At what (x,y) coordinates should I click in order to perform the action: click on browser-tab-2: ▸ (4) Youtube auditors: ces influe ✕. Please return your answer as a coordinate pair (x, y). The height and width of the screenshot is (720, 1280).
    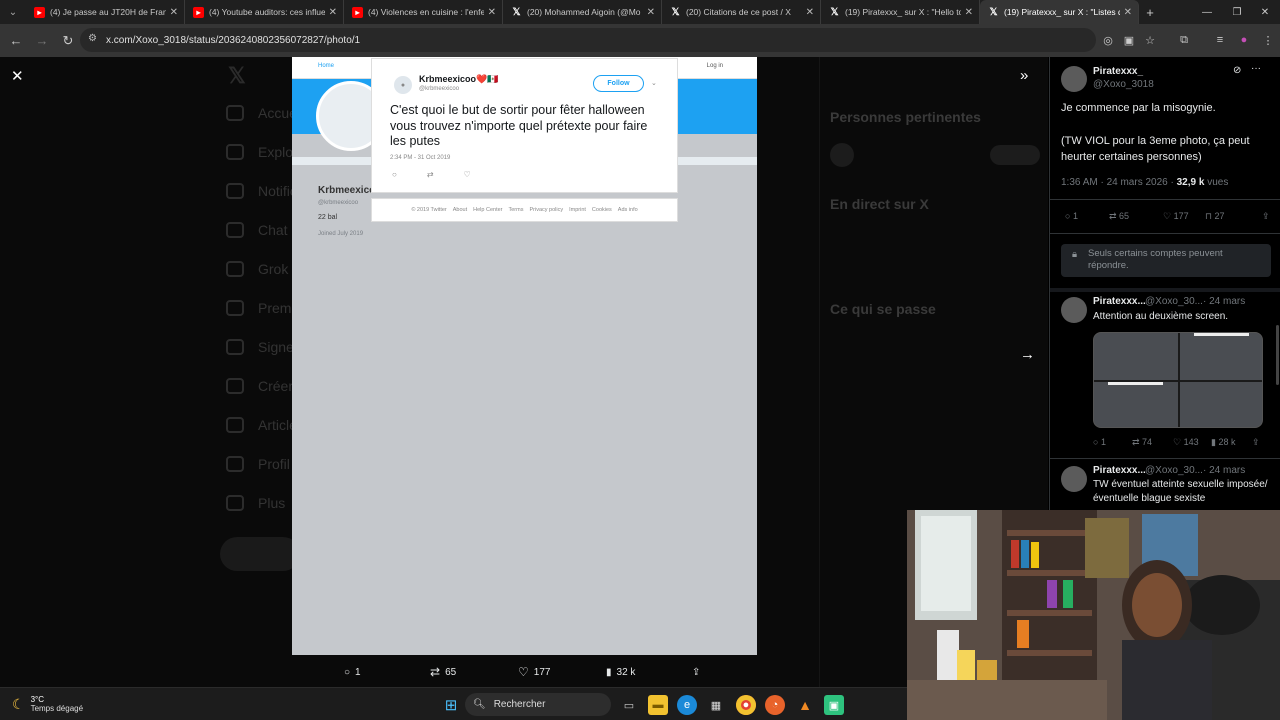
    Looking at the image, I should click on (264, 12).